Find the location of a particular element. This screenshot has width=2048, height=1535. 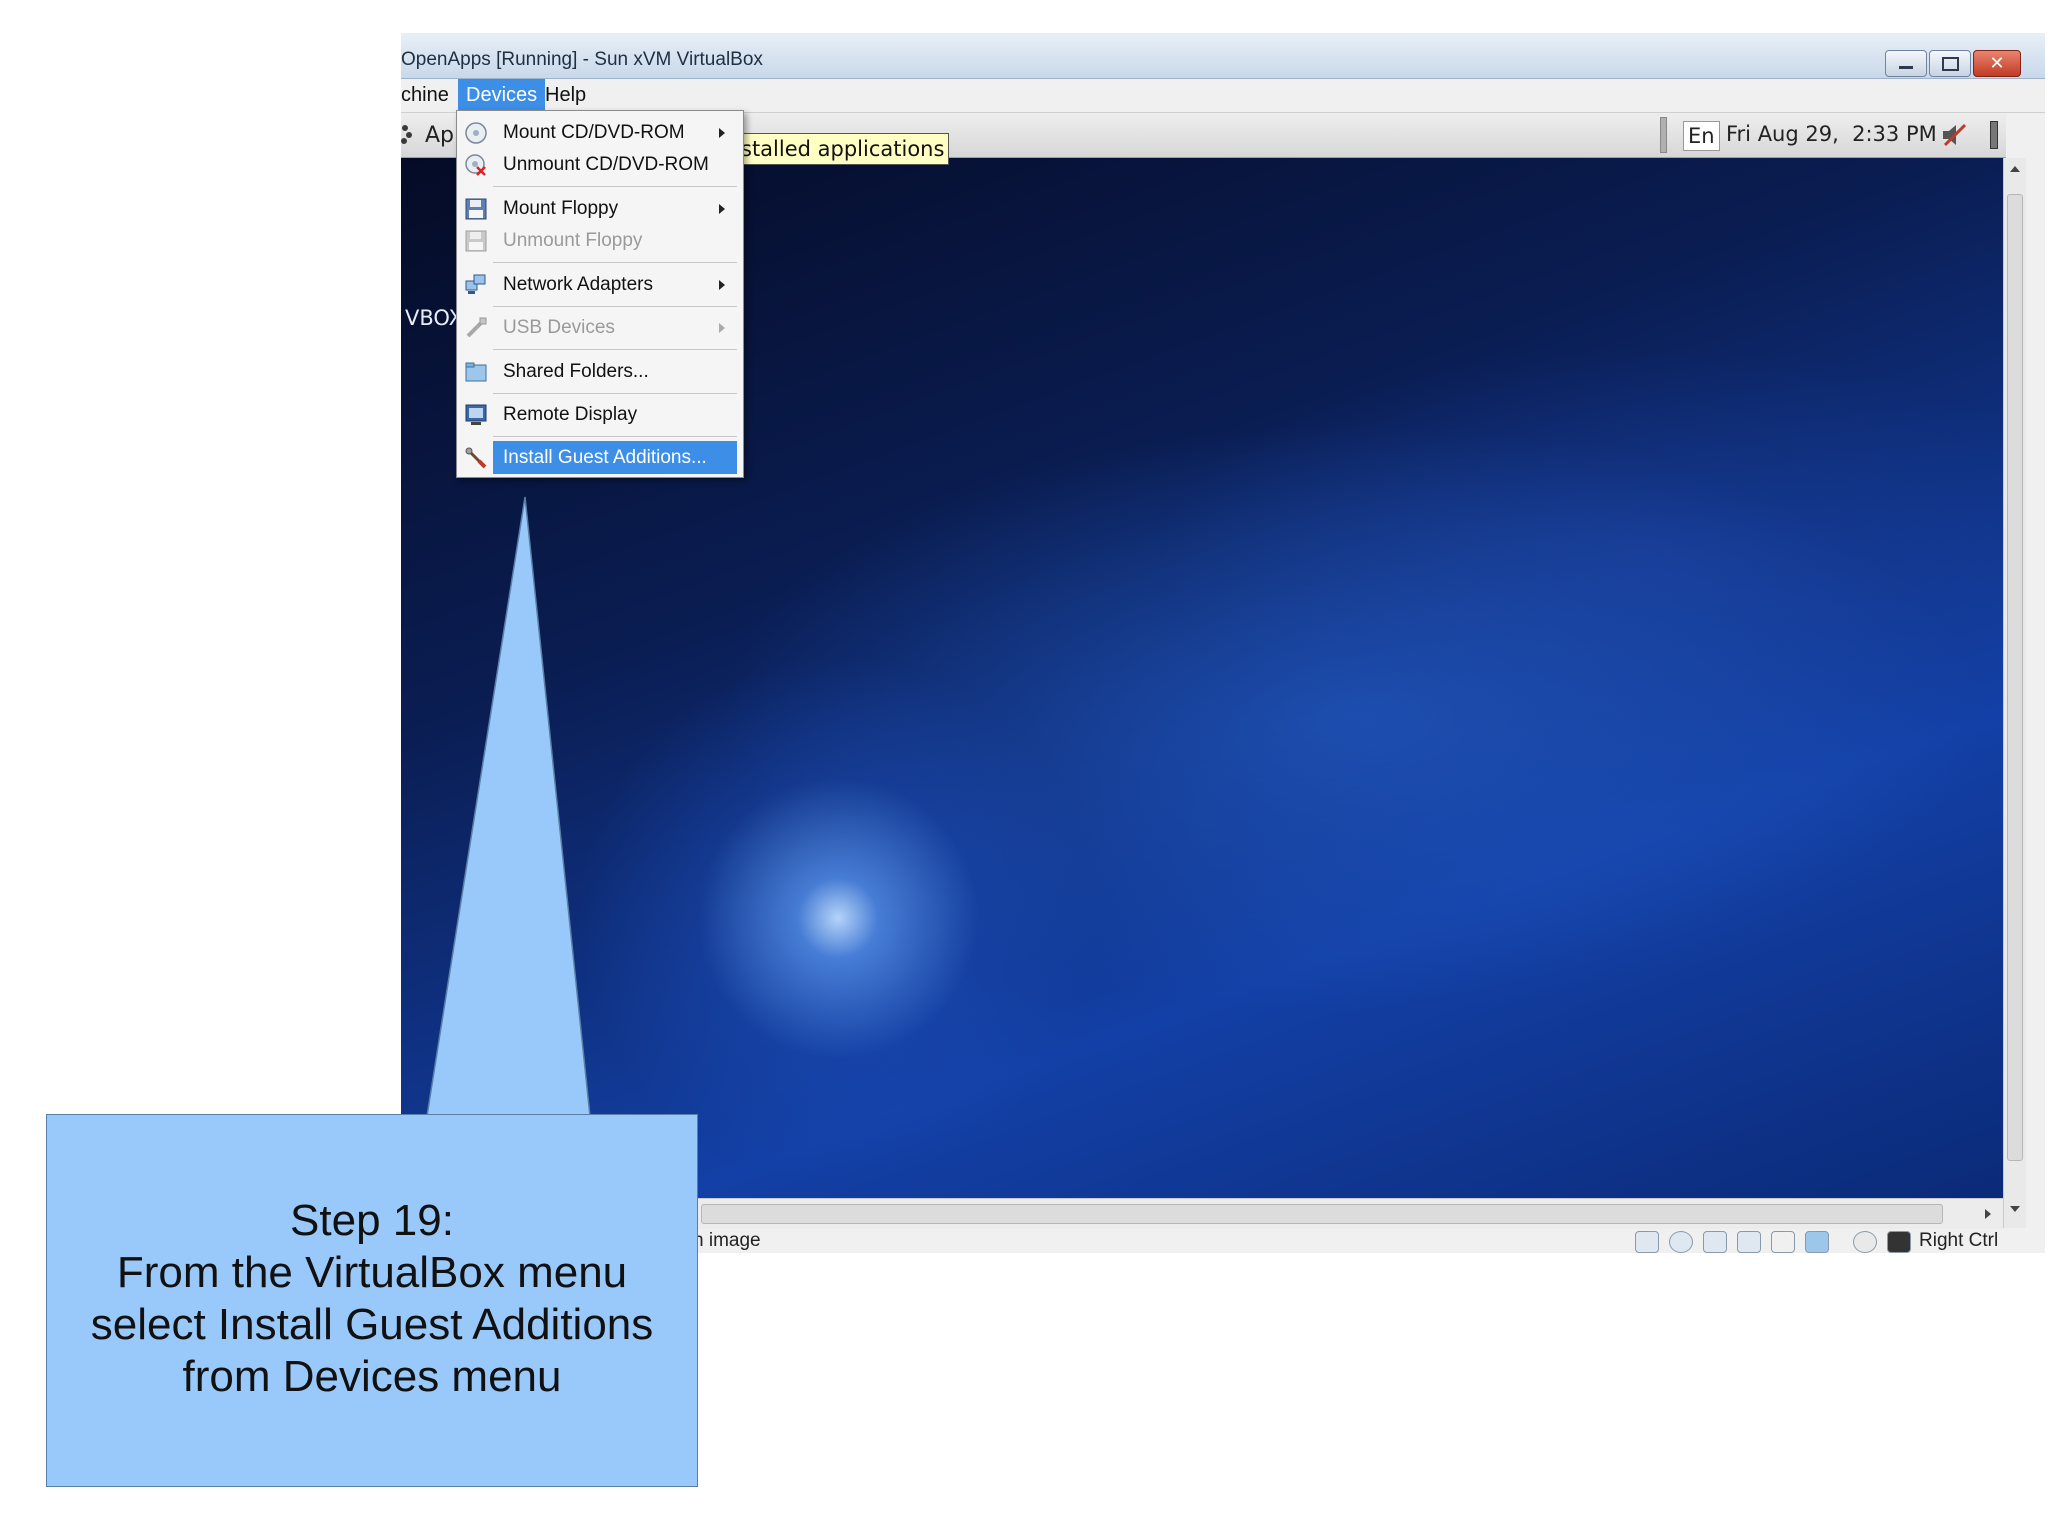

menu-item-unmount-floppy: Unmount Floppy is located at coordinates (600, 240).